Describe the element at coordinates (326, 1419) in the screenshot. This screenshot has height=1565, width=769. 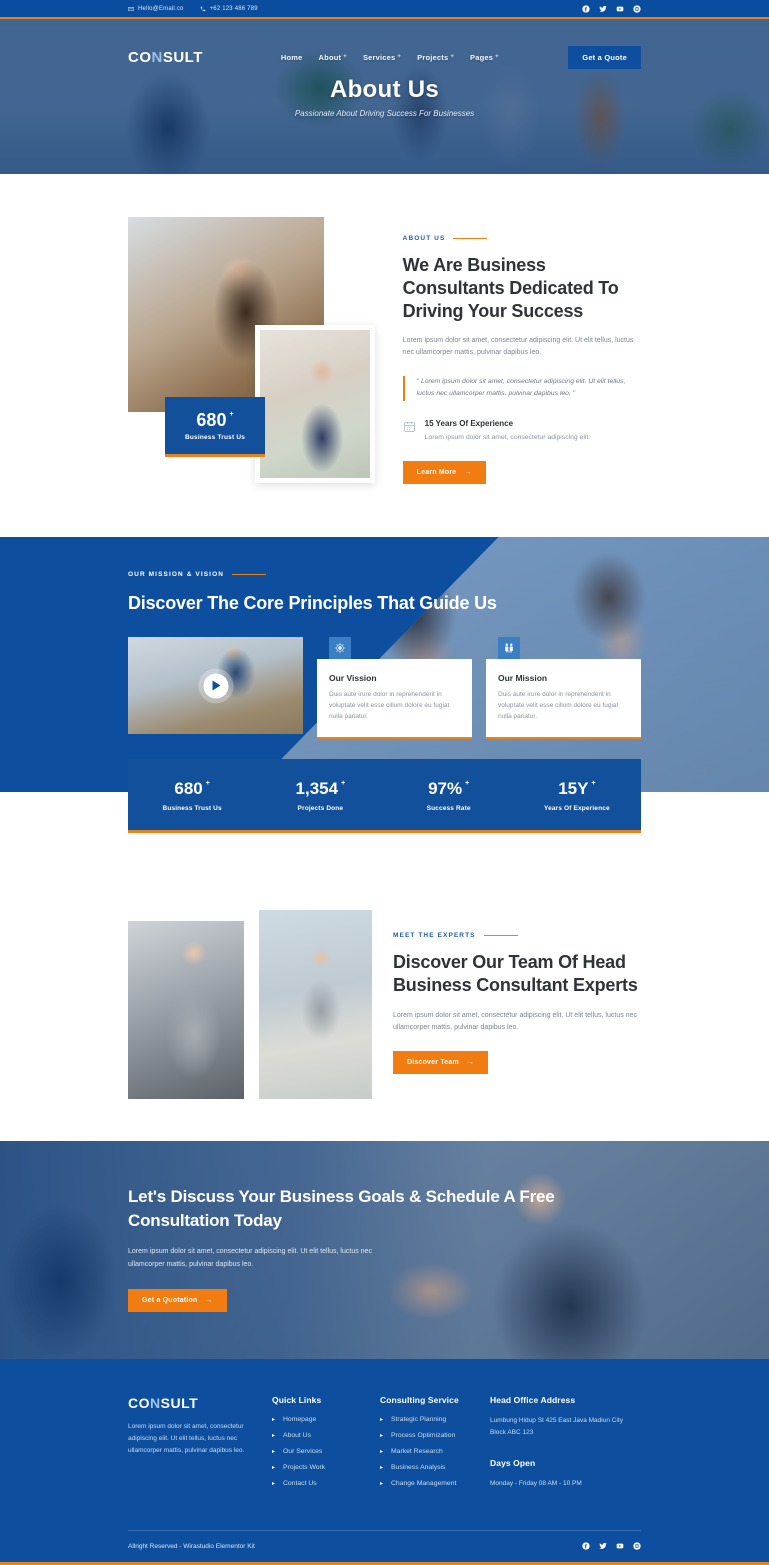
I see `list-item: ▸ Homepage` at that location.